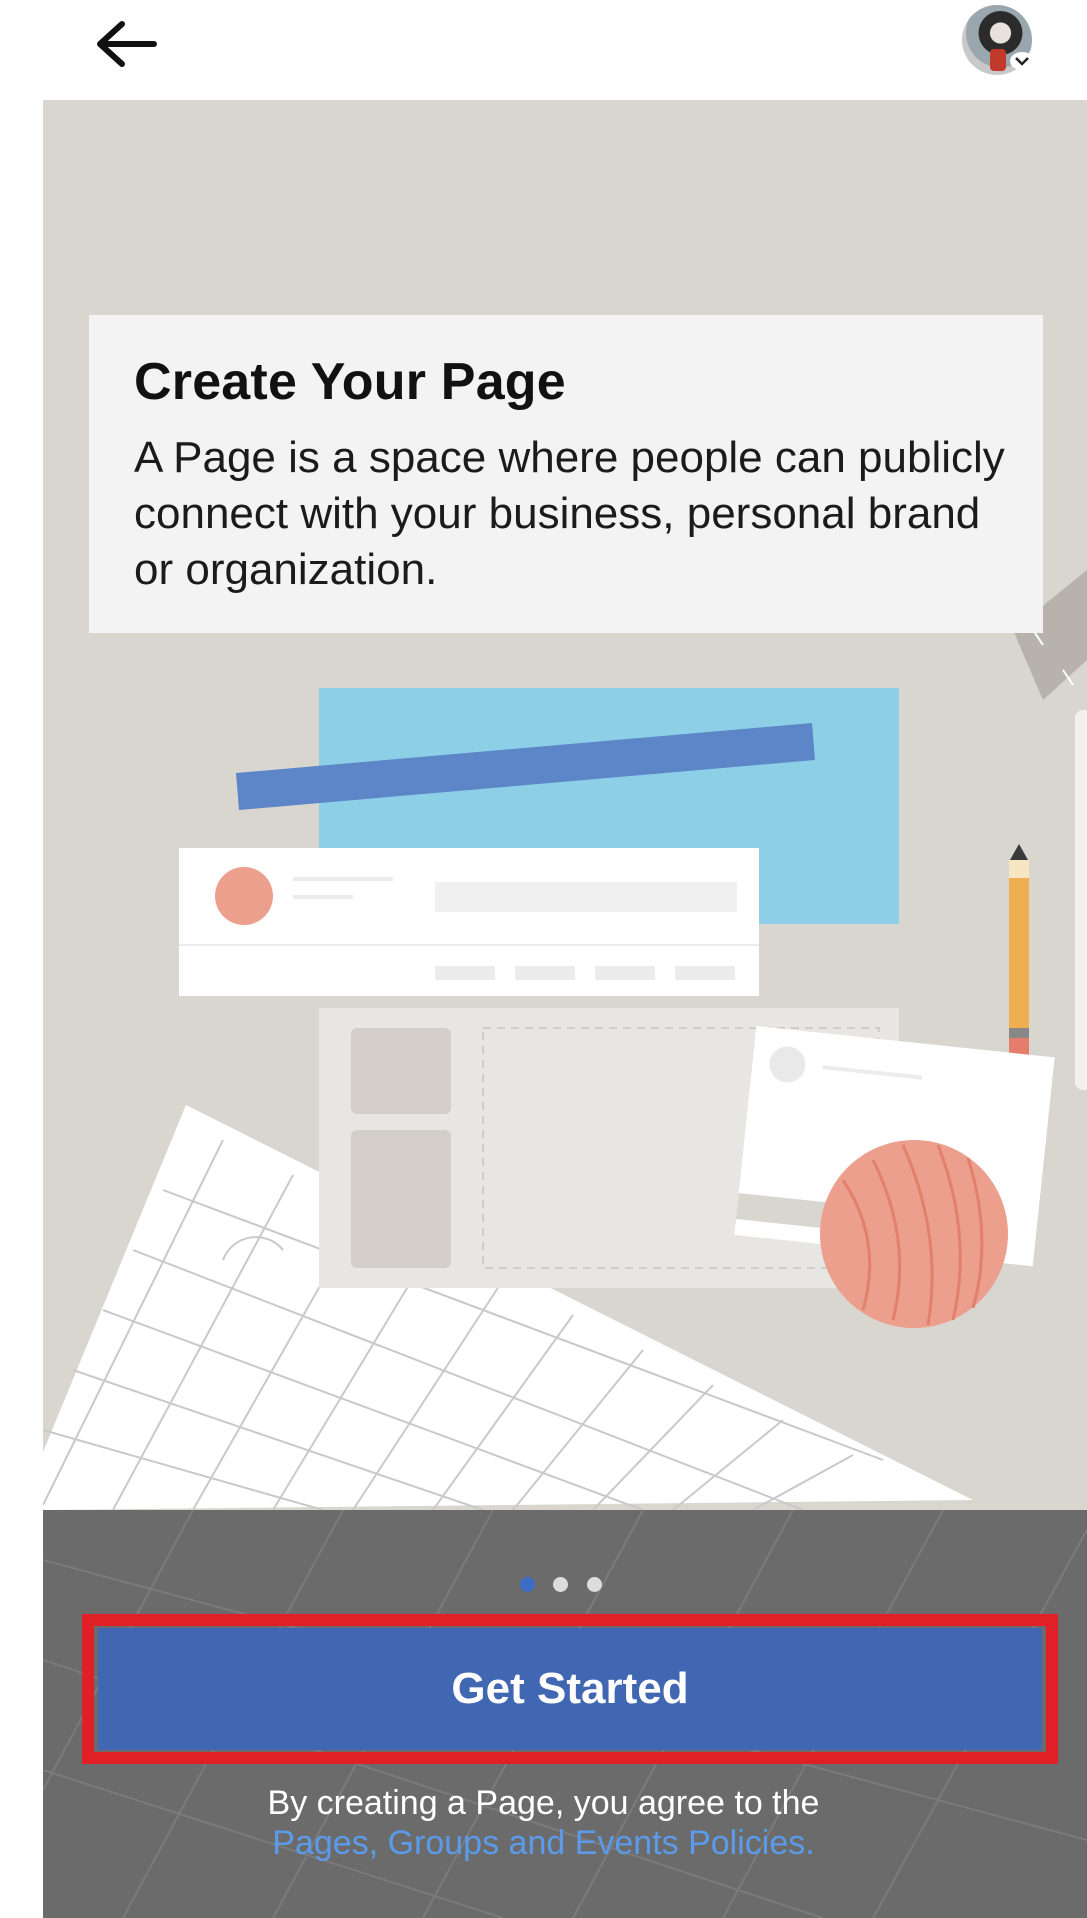 The image size is (1087, 1918). Describe the element at coordinates (543, 1843) in the screenshot. I see `policies-link: Pages, Groups and Events Policies.` at that location.